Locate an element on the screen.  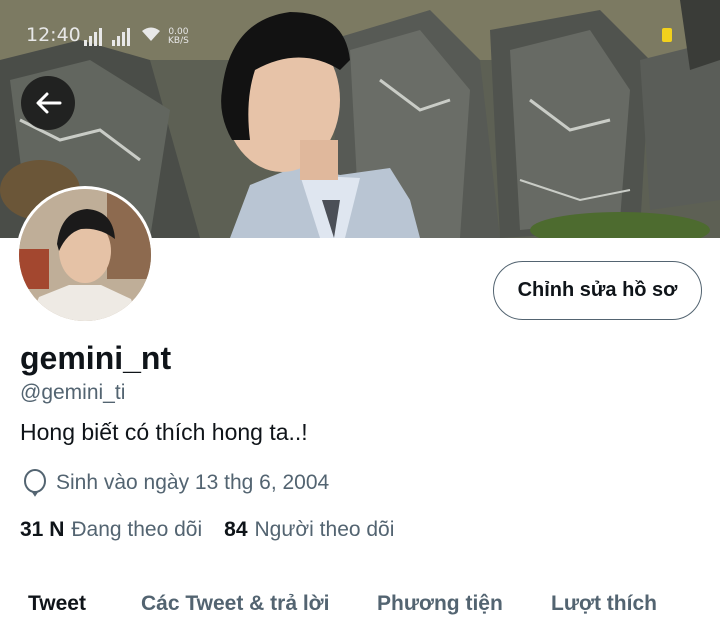
following-link: 31 N Đang theo dõi is located at coordinates (111, 530).